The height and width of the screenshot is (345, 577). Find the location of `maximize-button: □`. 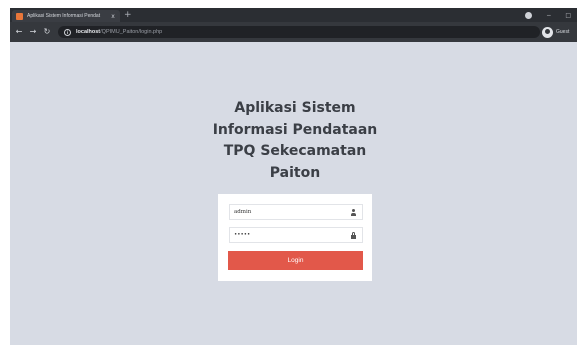

maximize-button: □ is located at coordinates (568, 15).